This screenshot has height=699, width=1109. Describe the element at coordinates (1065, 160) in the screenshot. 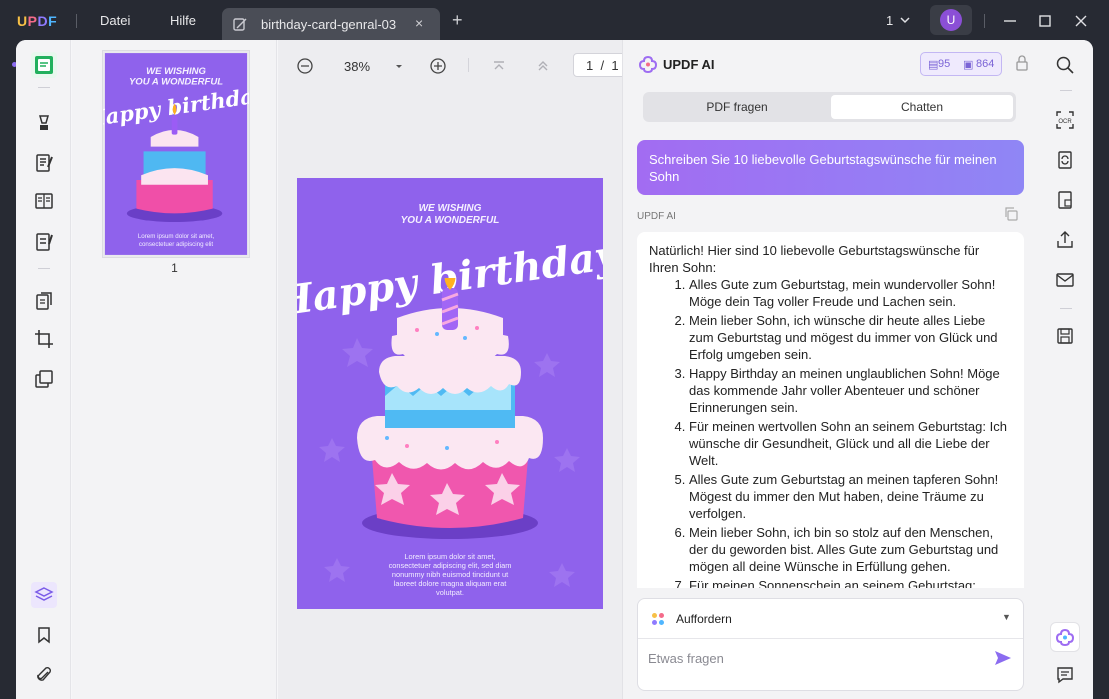

I see `convert-icon` at that location.